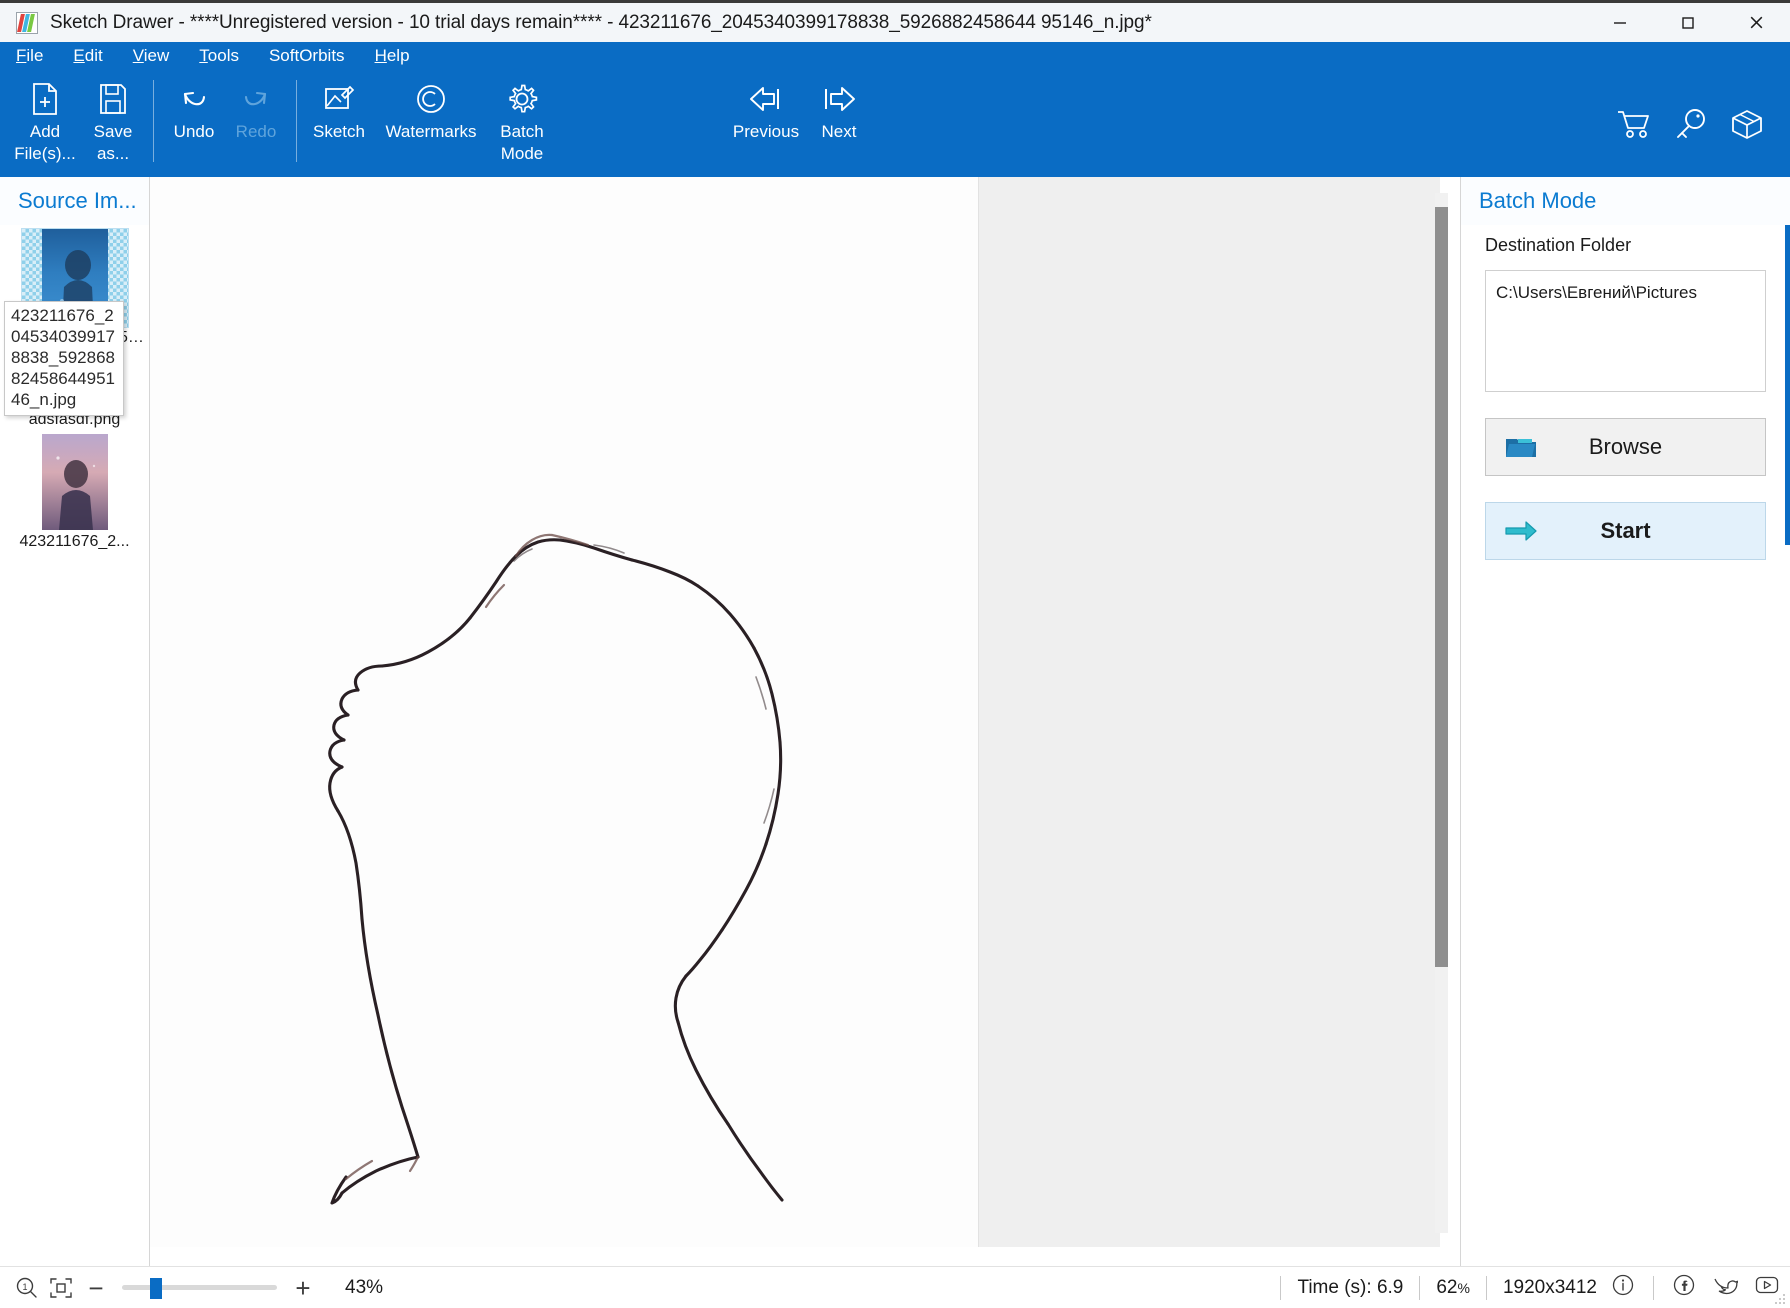 The height and width of the screenshot is (1308, 1790). I want to click on menu-item-help: Help, so click(392, 56).